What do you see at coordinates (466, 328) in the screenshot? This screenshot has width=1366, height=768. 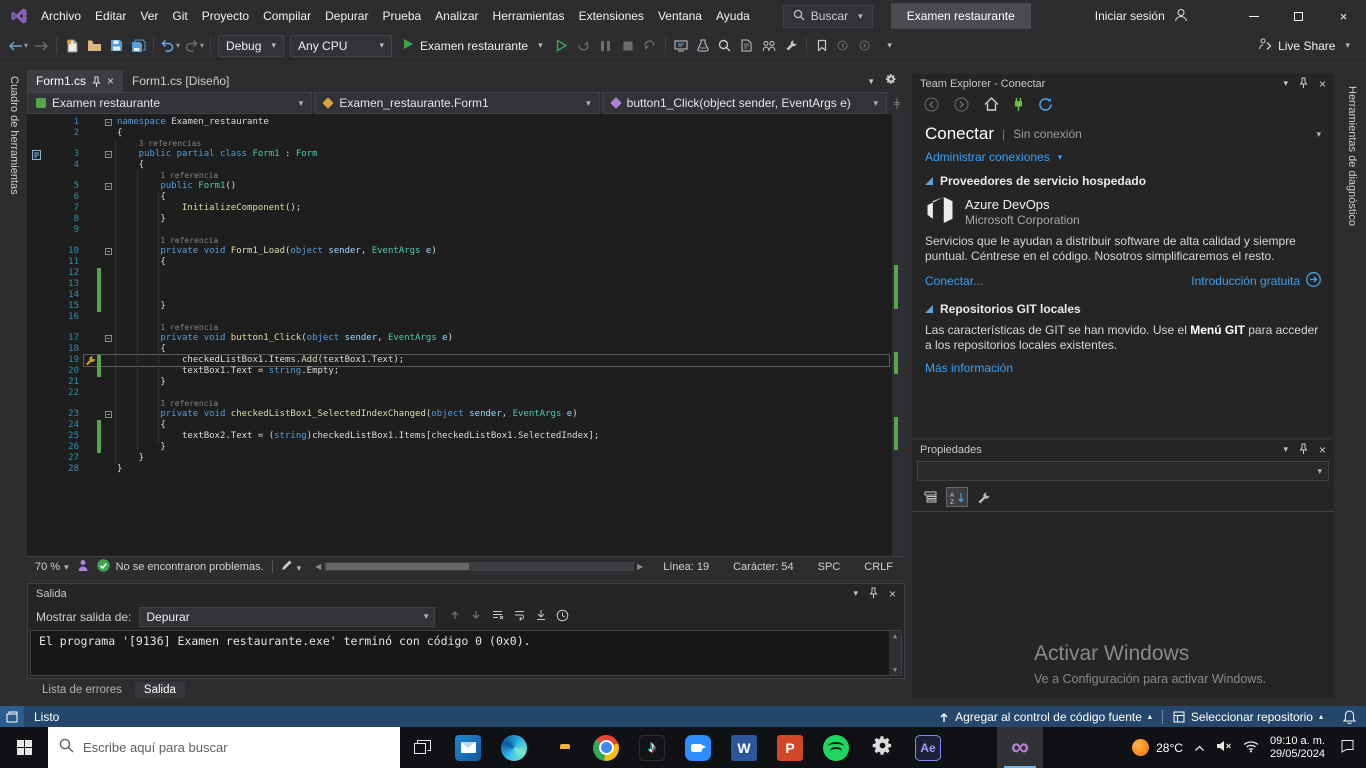 I see `codelens-row: 1 referencia` at bounding box center [466, 328].